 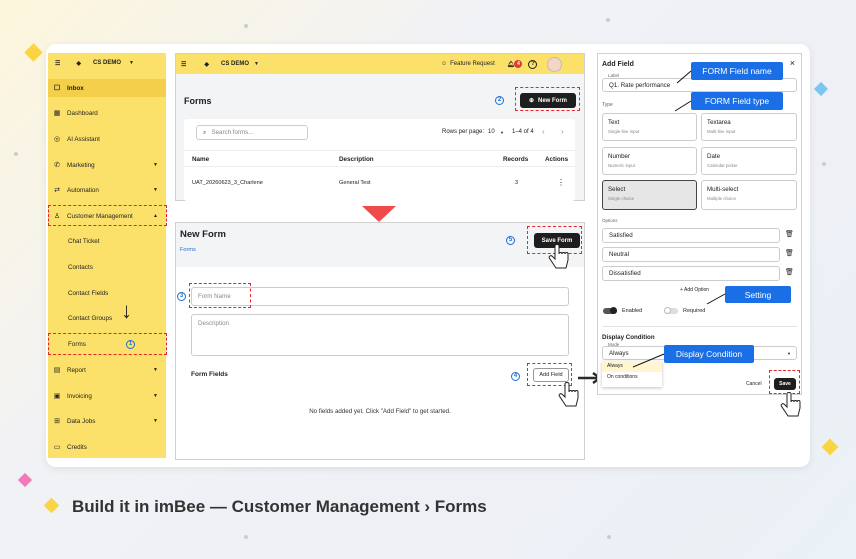 What do you see at coordinates (510, 240) in the screenshot?
I see `step-badge-5: 5` at bounding box center [510, 240].